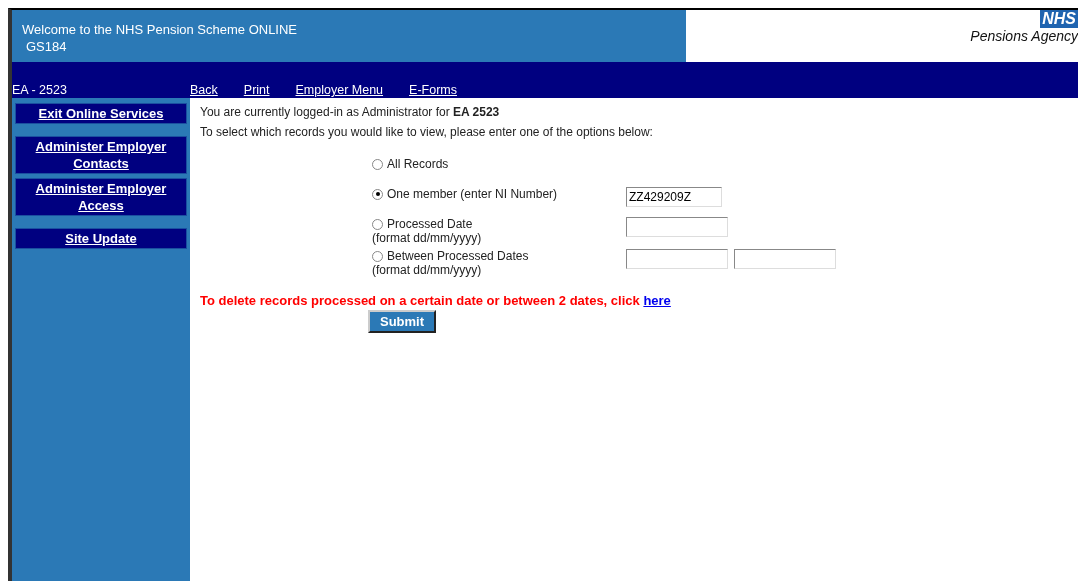 This screenshot has width=1078, height=581. What do you see at coordinates (256, 90) in the screenshot?
I see `nav-link: Print` at bounding box center [256, 90].